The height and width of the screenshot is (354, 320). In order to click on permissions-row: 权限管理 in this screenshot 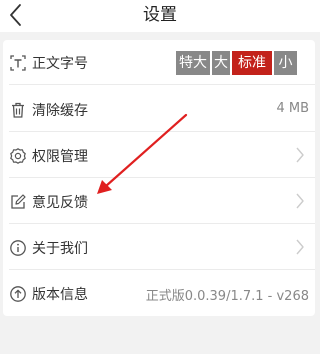, I will do `click(159, 155)`.